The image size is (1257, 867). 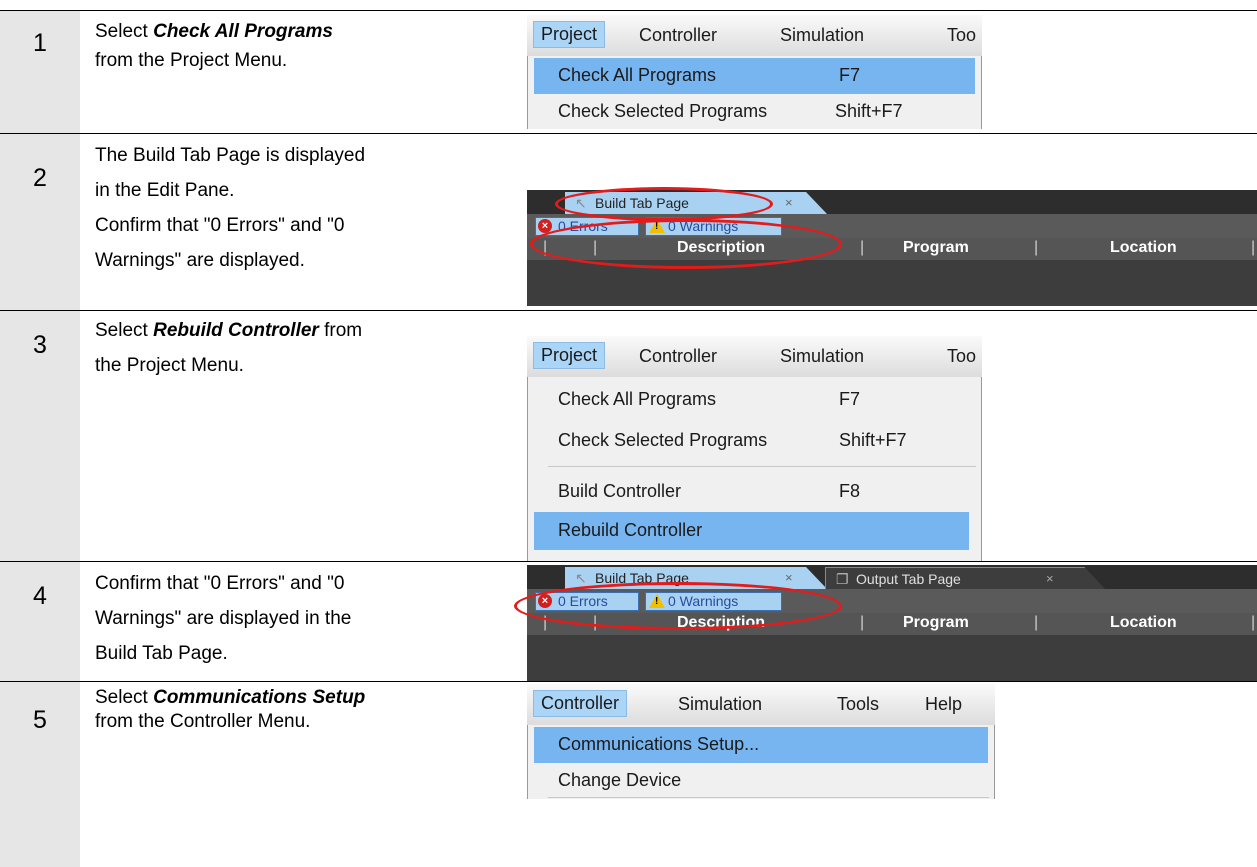 I want to click on step-number-cell: 5, so click(x=40, y=774).